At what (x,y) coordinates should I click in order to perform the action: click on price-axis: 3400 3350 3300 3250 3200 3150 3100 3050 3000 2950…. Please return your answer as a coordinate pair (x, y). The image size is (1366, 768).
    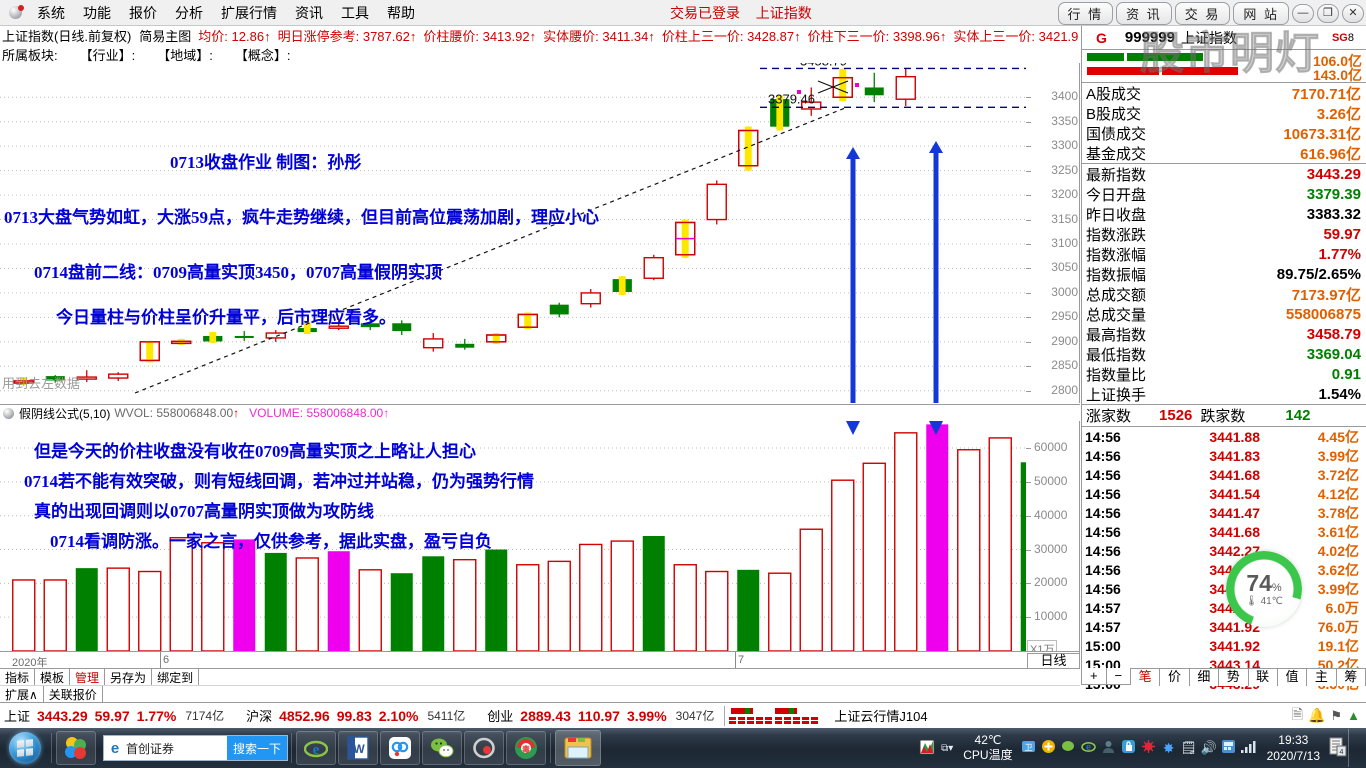
    Looking at the image, I should click on (1053, 233).